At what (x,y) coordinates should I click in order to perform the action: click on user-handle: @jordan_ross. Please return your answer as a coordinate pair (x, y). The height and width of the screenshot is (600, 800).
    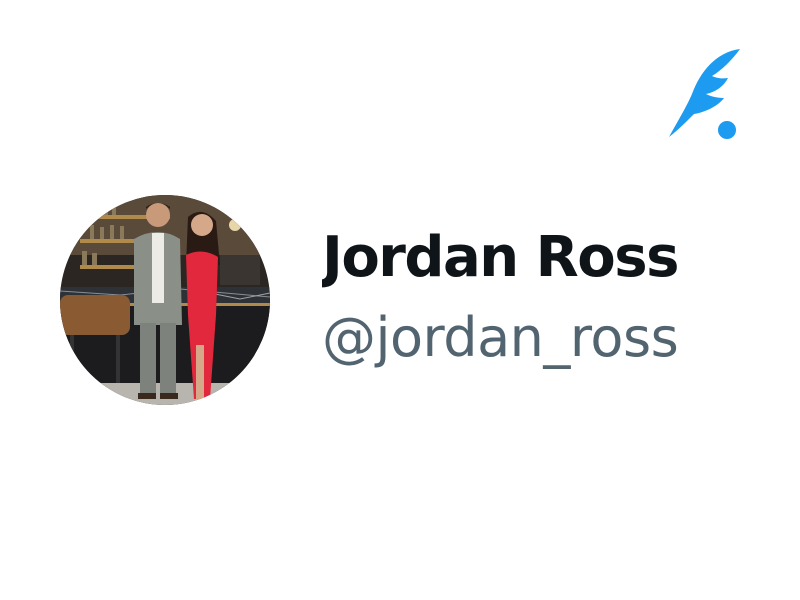
    Looking at the image, I should click on (503, 338).